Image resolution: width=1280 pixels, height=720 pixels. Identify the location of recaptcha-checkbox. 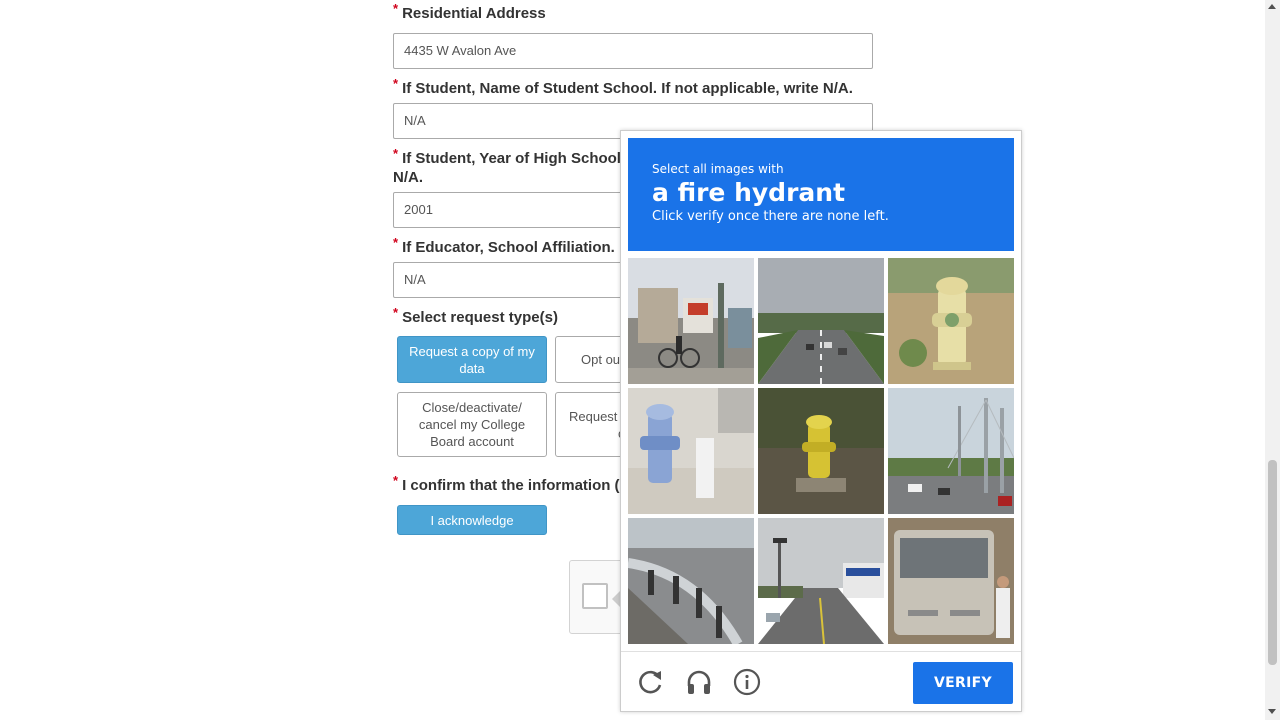
(595, 596).